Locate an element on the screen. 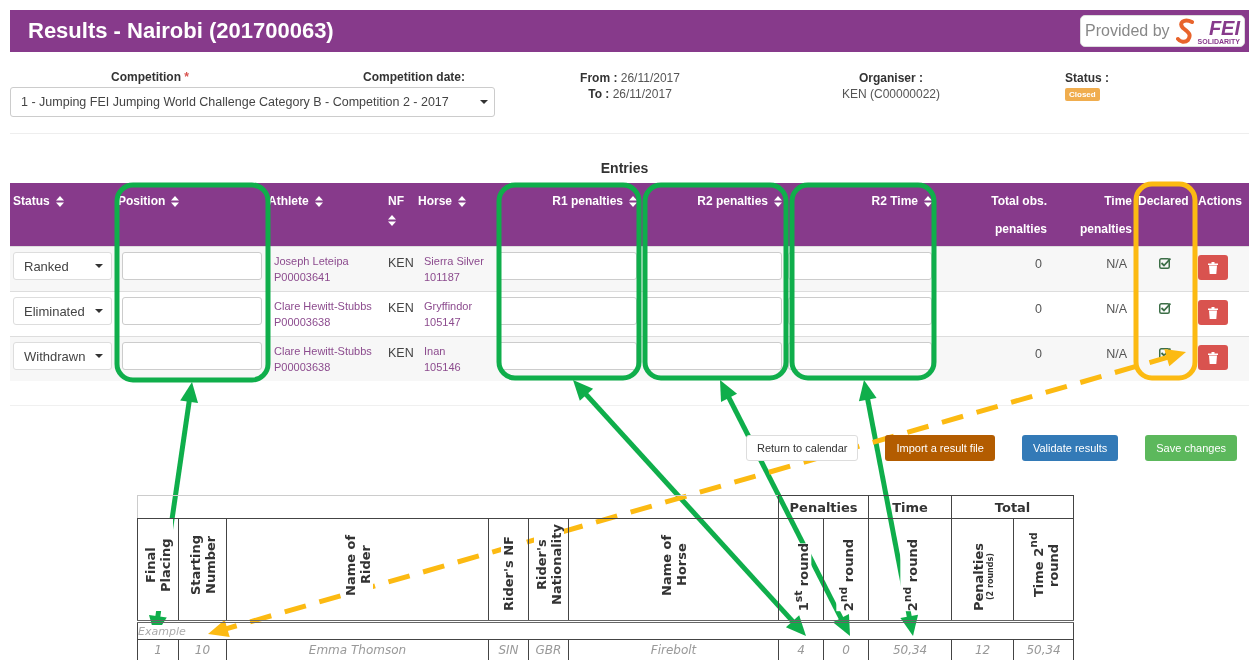 Image resolution: width=1249 pixels, height=660 pixels. section-title: Entries is located at coordinates (624, 169).